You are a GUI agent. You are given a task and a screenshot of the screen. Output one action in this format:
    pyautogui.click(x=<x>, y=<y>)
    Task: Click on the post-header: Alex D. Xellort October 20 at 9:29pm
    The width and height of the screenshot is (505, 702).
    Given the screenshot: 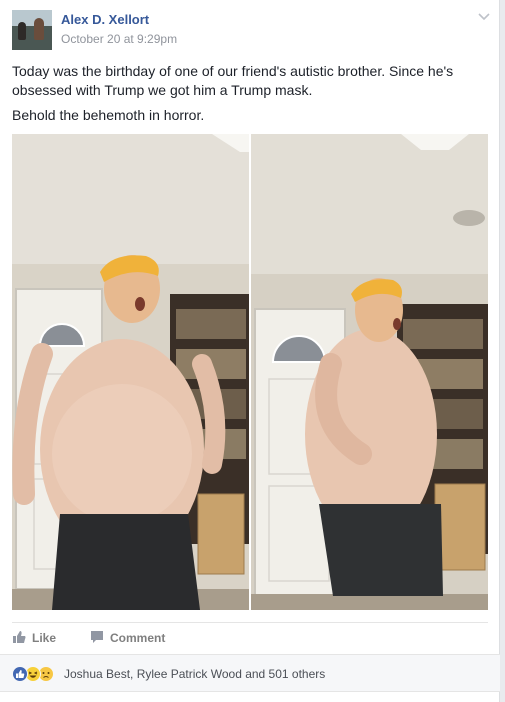 What is the action you would take?
    pyautogui.click(x=252, y=31)
    